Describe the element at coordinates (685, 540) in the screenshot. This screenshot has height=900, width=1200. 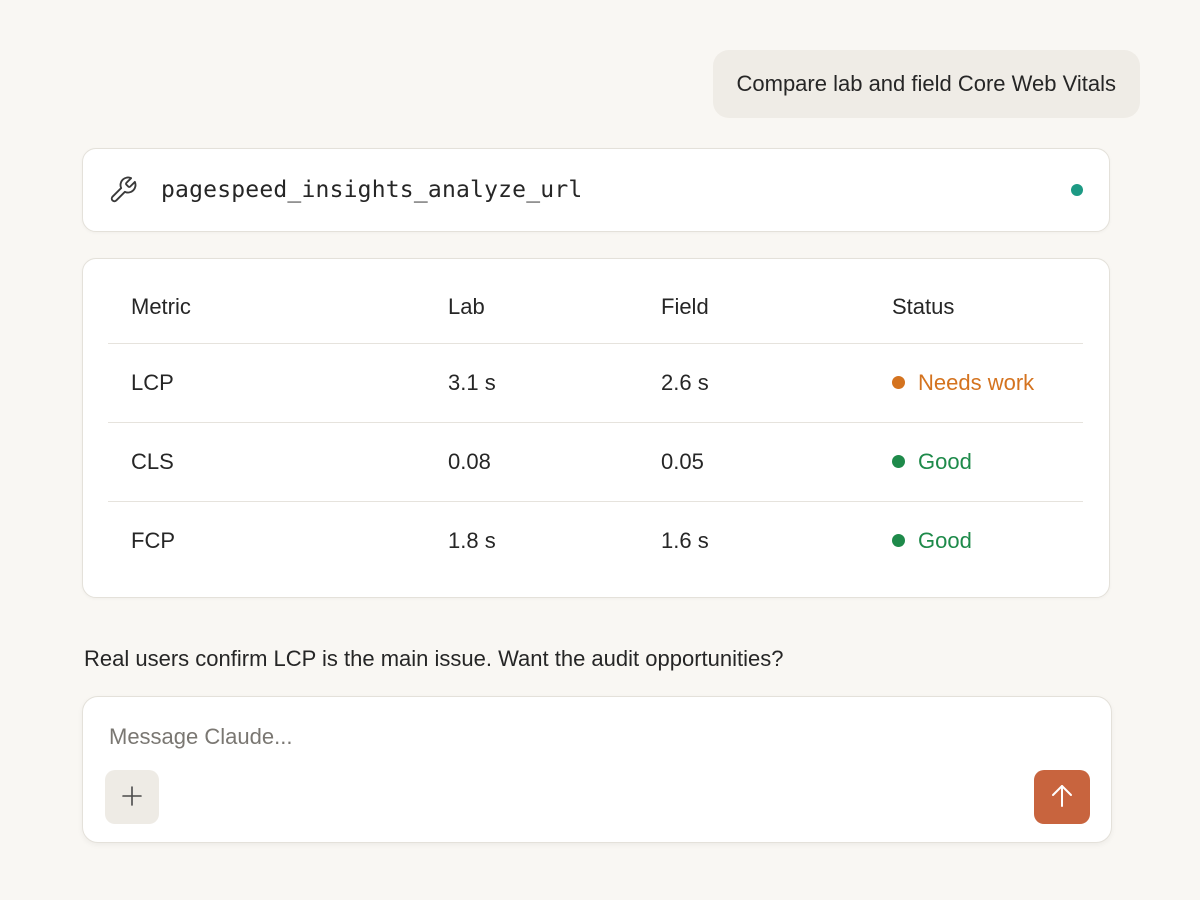
I see `field-cell: 1.6 s` at that location.